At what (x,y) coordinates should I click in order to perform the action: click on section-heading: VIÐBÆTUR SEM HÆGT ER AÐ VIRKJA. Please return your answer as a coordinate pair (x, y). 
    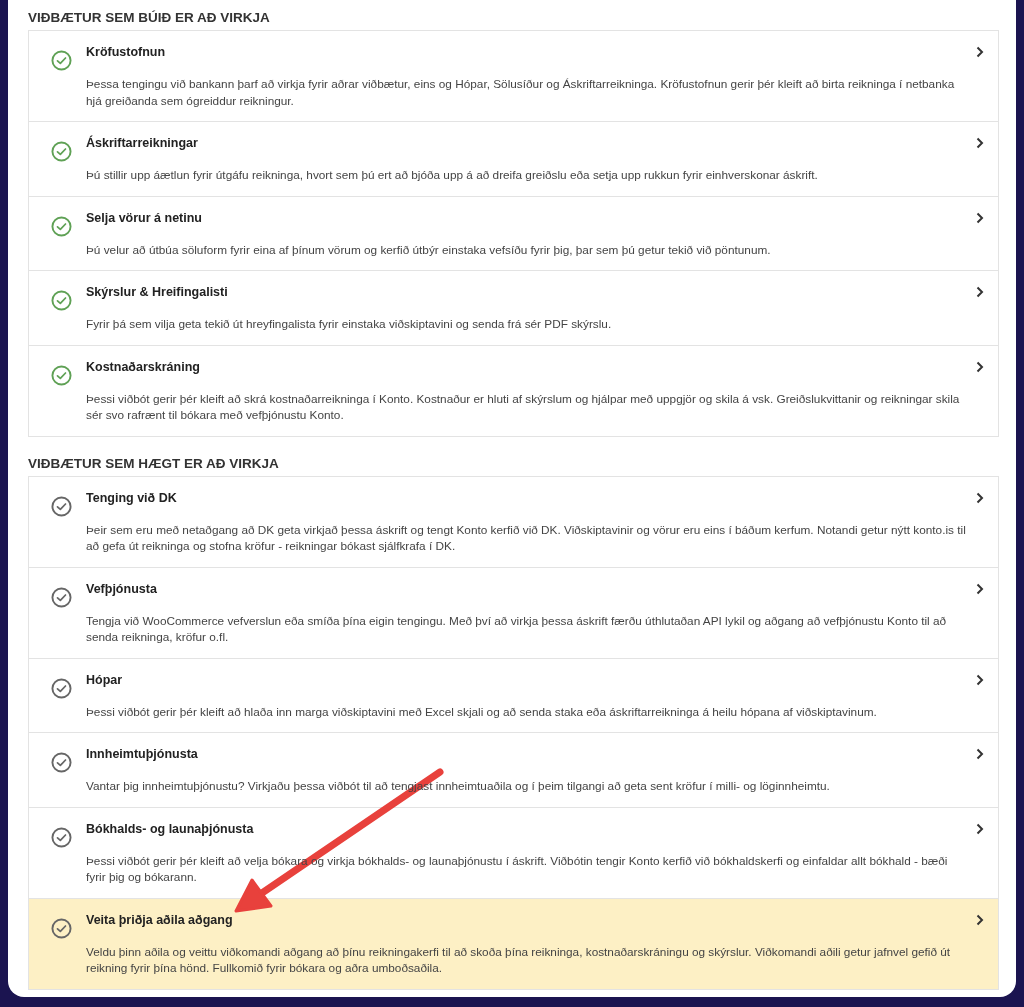
    Looking at the image, I should click on (154, 463).